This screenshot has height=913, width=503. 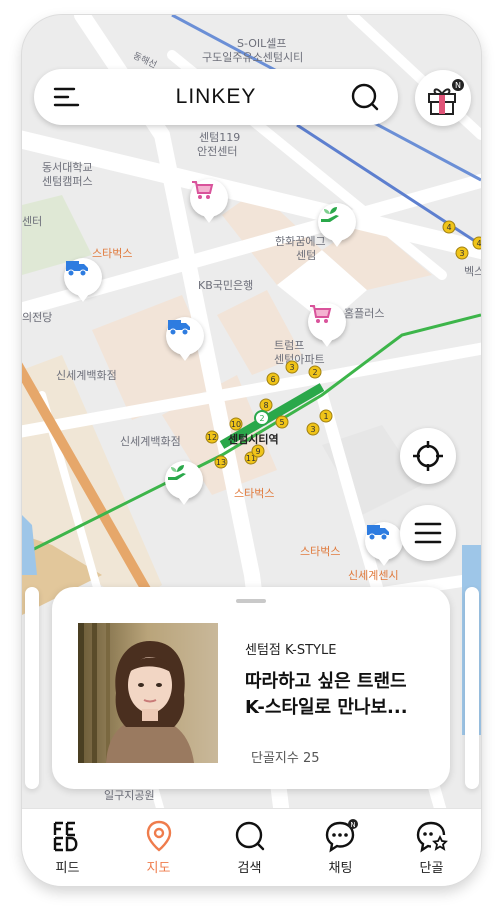 I want to click on chat-badge: N, so click(x=352, y=825).